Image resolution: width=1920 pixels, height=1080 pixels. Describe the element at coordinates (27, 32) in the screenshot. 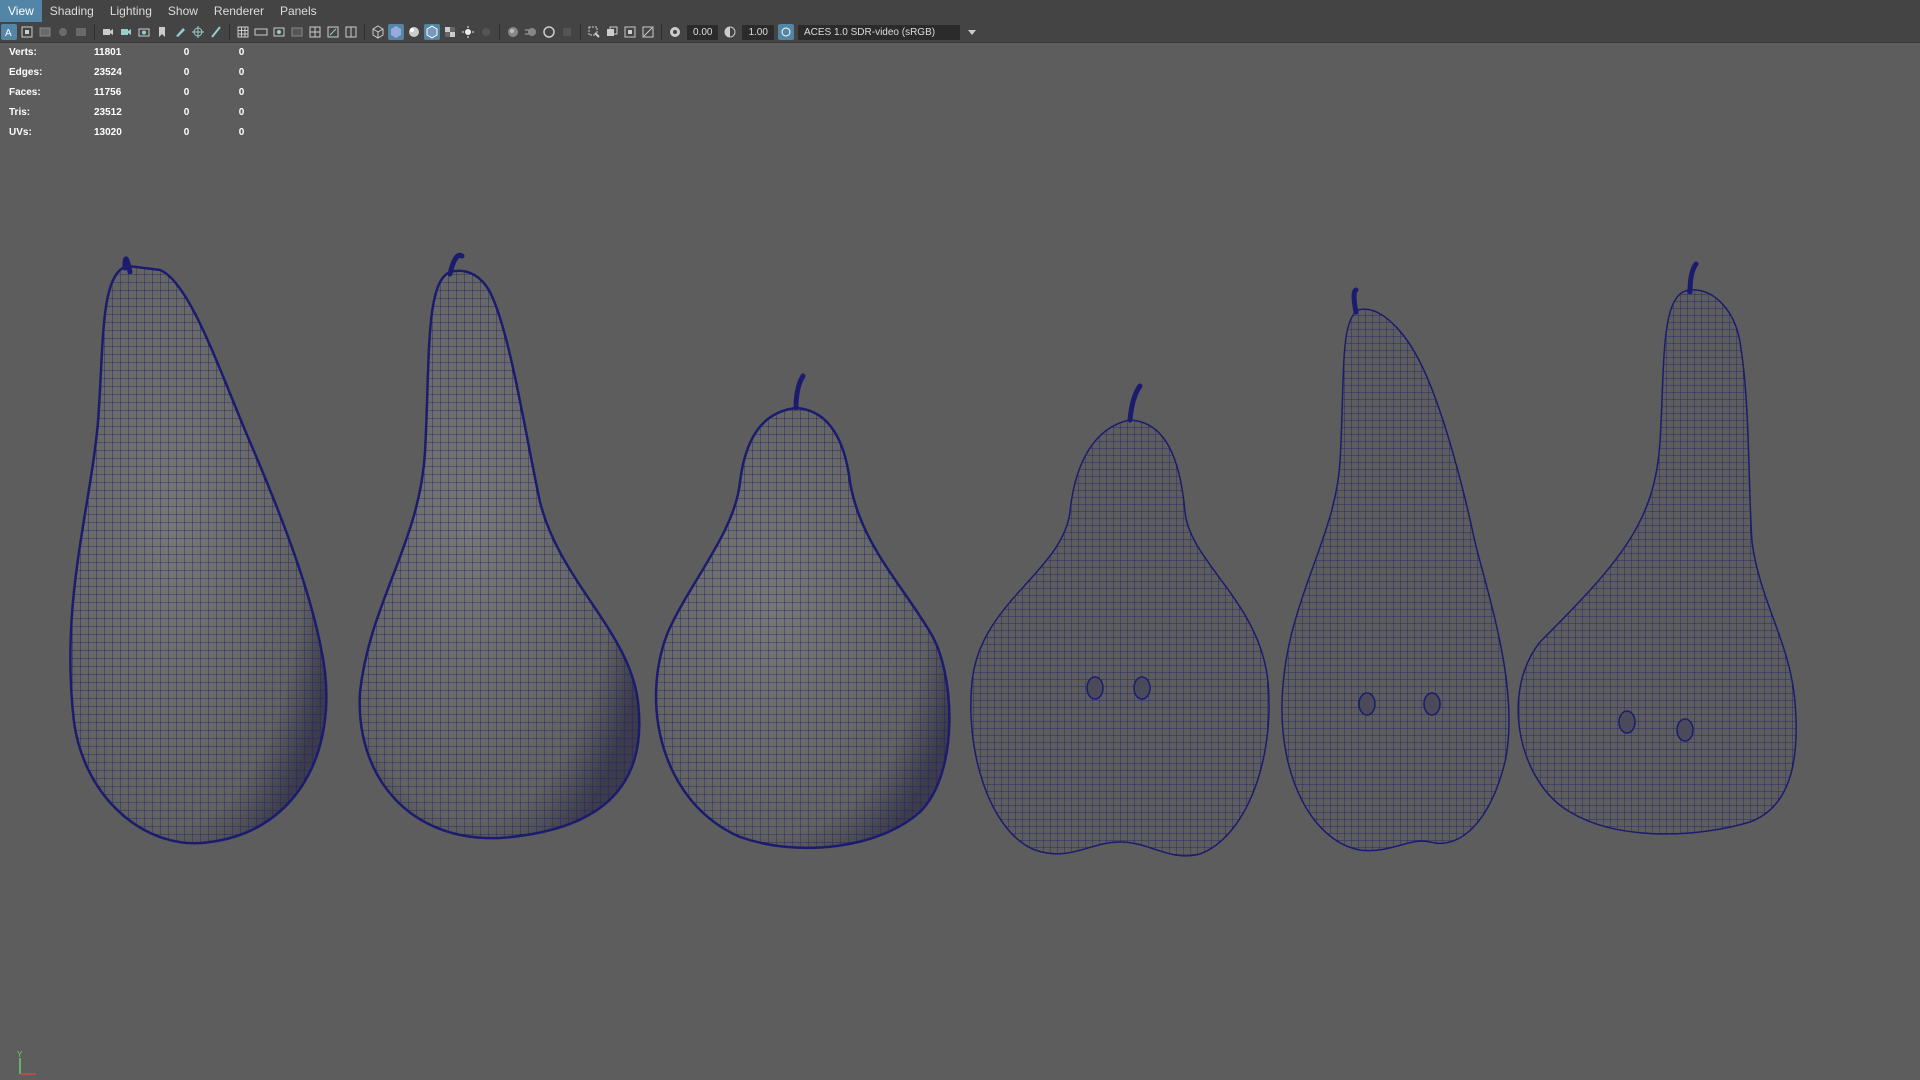

I see `camera-attributes-icon` at that location.